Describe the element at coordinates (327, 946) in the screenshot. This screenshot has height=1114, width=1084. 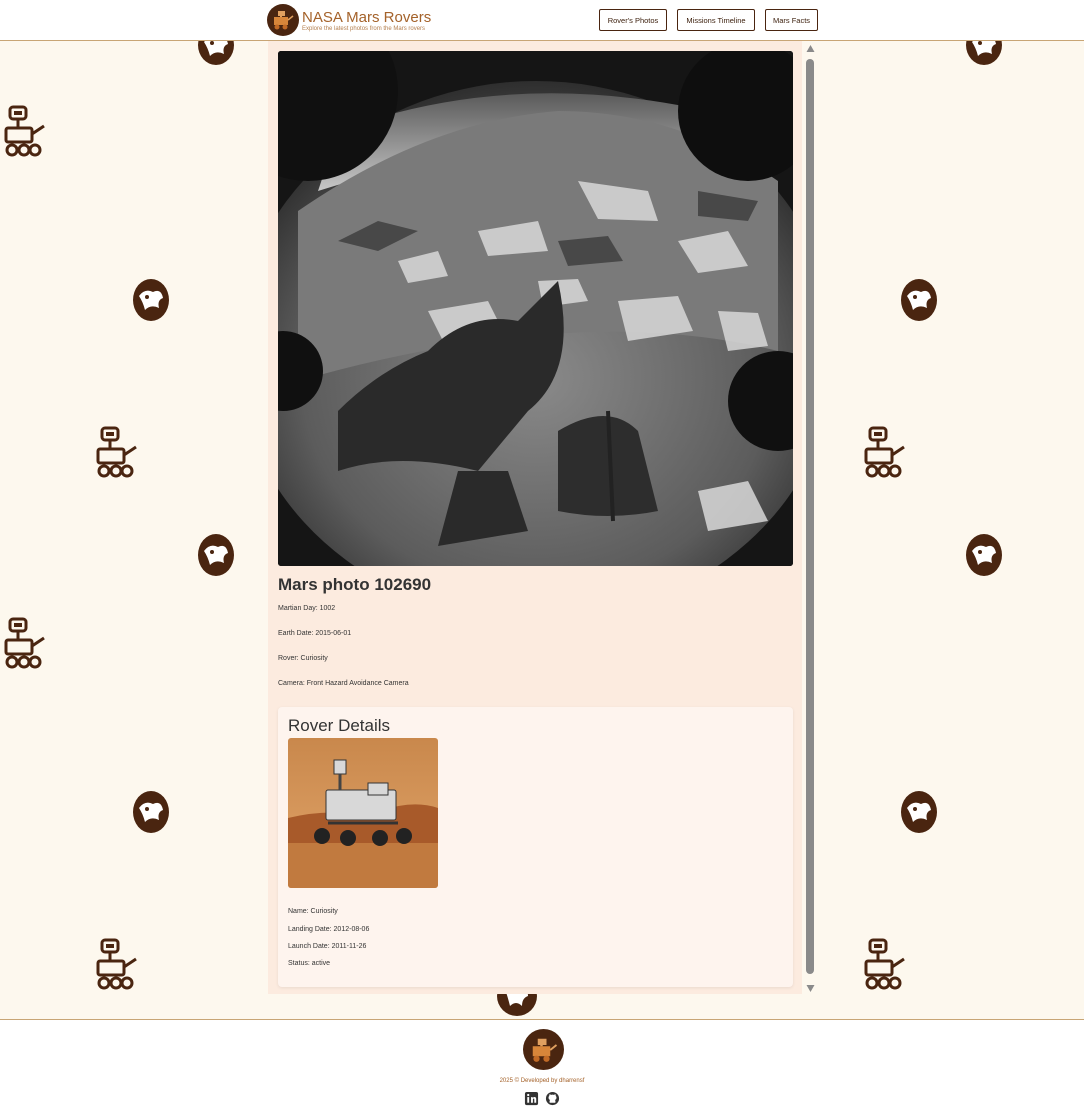
I see `rover-detail-launch-date: Launch Date: 2011-11-26` at that location.